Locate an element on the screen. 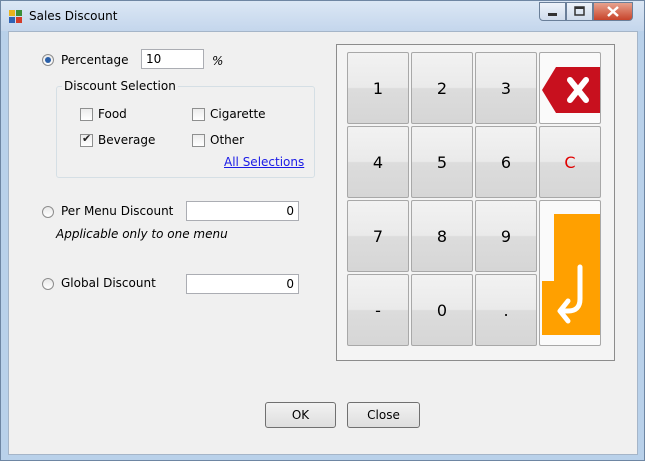 The image size is (645, 461). key-4: 4 is located at coordinates (378, 162).